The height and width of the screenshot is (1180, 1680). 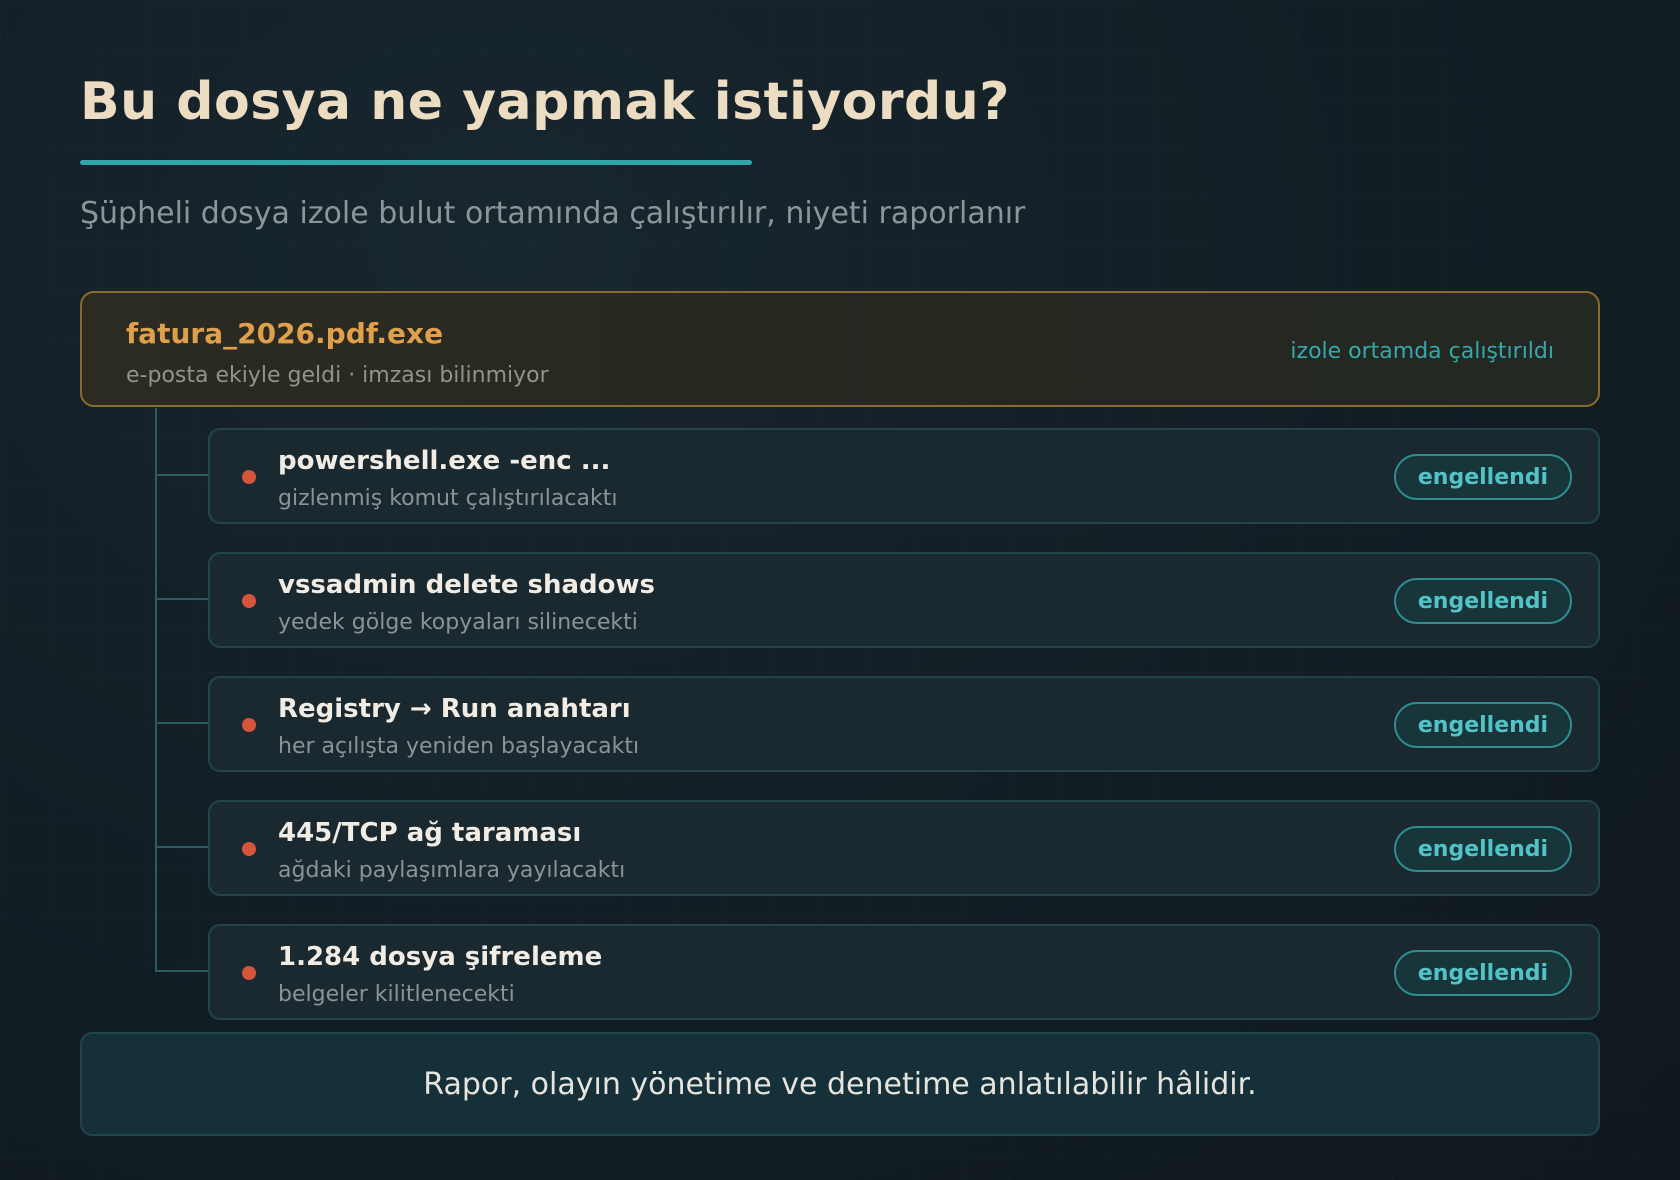 What do you see at coordinates (1422, 351) in the screenshot?
I see `file-status: izole ortamda çalıştırıldı` at bounding box center [1422, 351].